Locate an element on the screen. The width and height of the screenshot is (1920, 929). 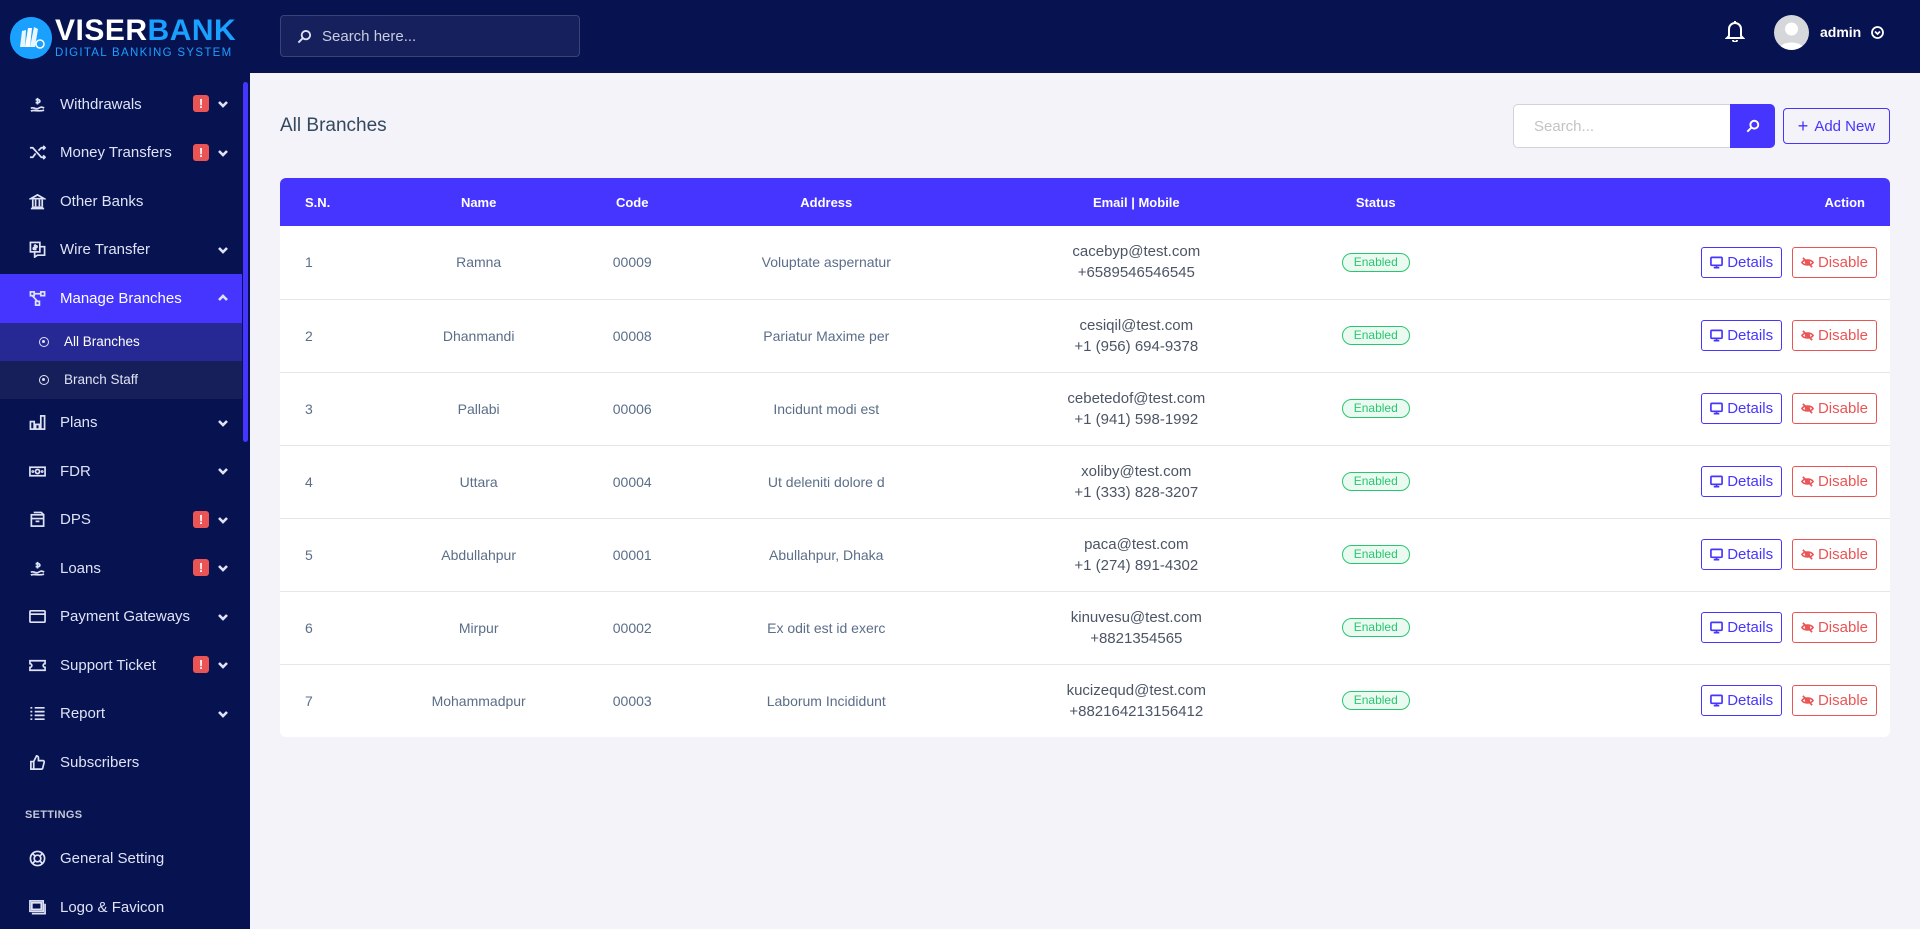
chevron-circle-down-icon is located at coordinates (1877, 32).